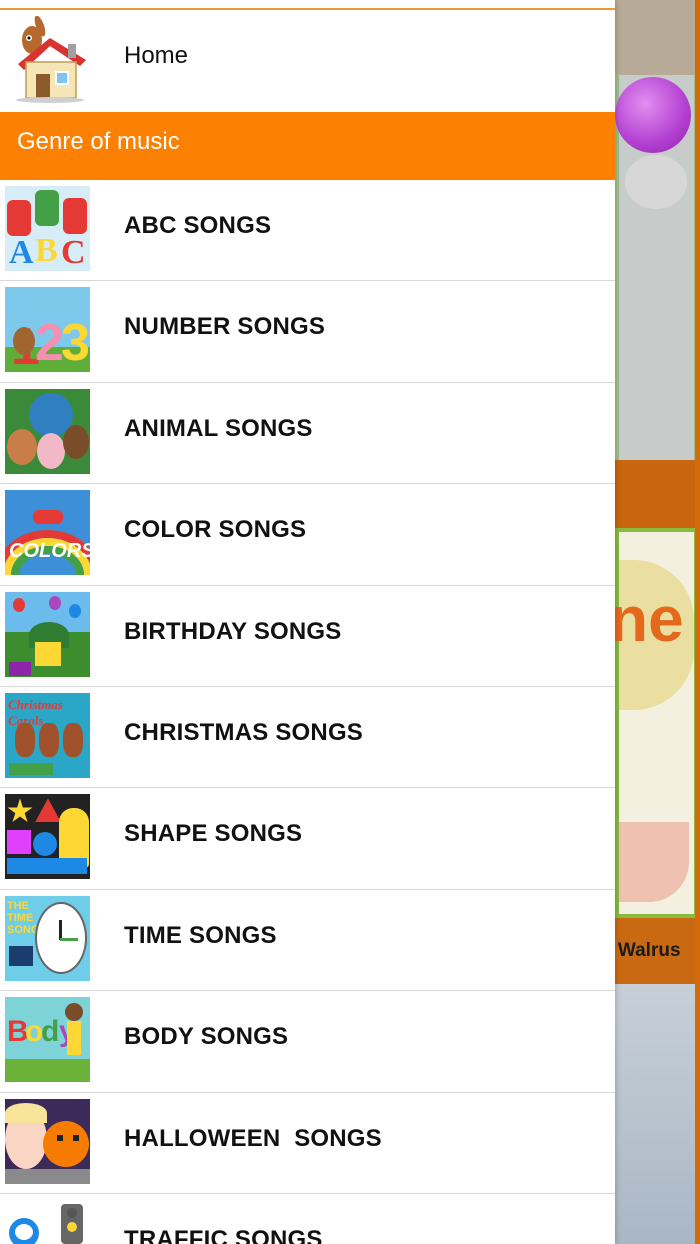 The width and height of the screenshot is (700, 1244). What do you see at coordinates (156, 55) in the screenshot?
I see `home-label: Home` at bounding box center [156, 55].